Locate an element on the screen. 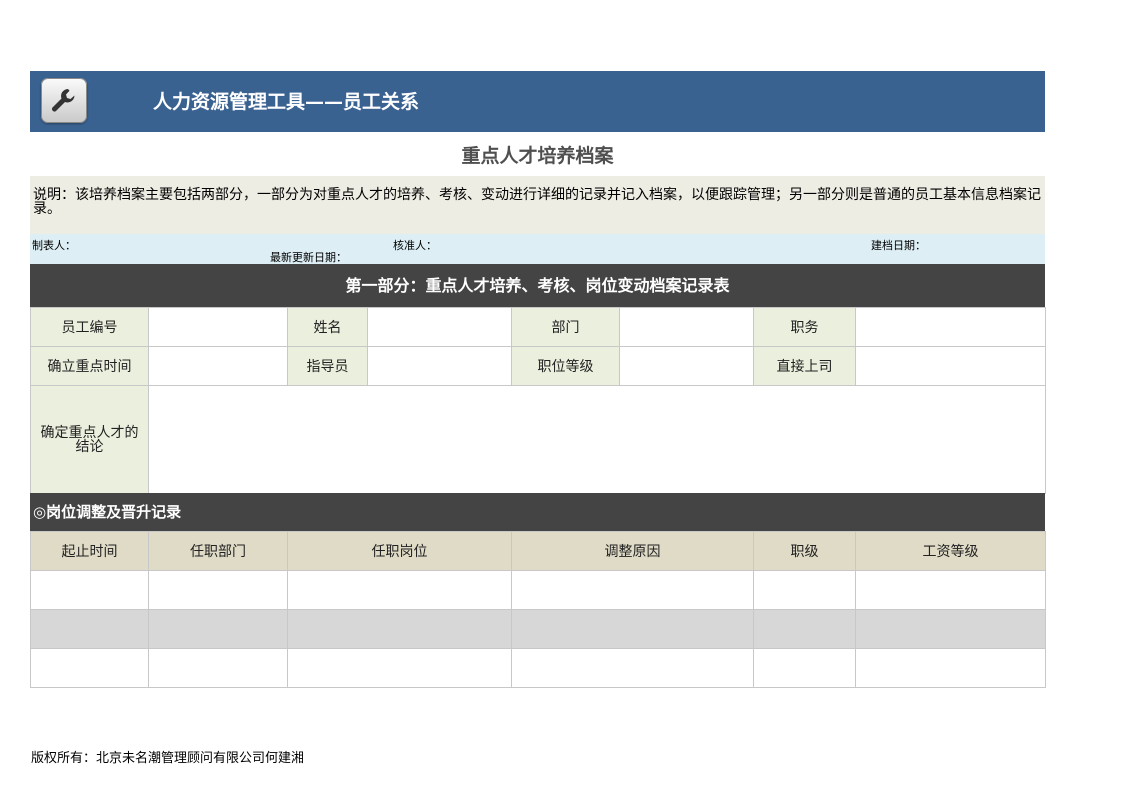 This screenshot has height=794, width=1123. table-header-row: 起止时间 任职部门 任职岗位 调整原因 职级 工资等级 is located at coordinates (538, 551).